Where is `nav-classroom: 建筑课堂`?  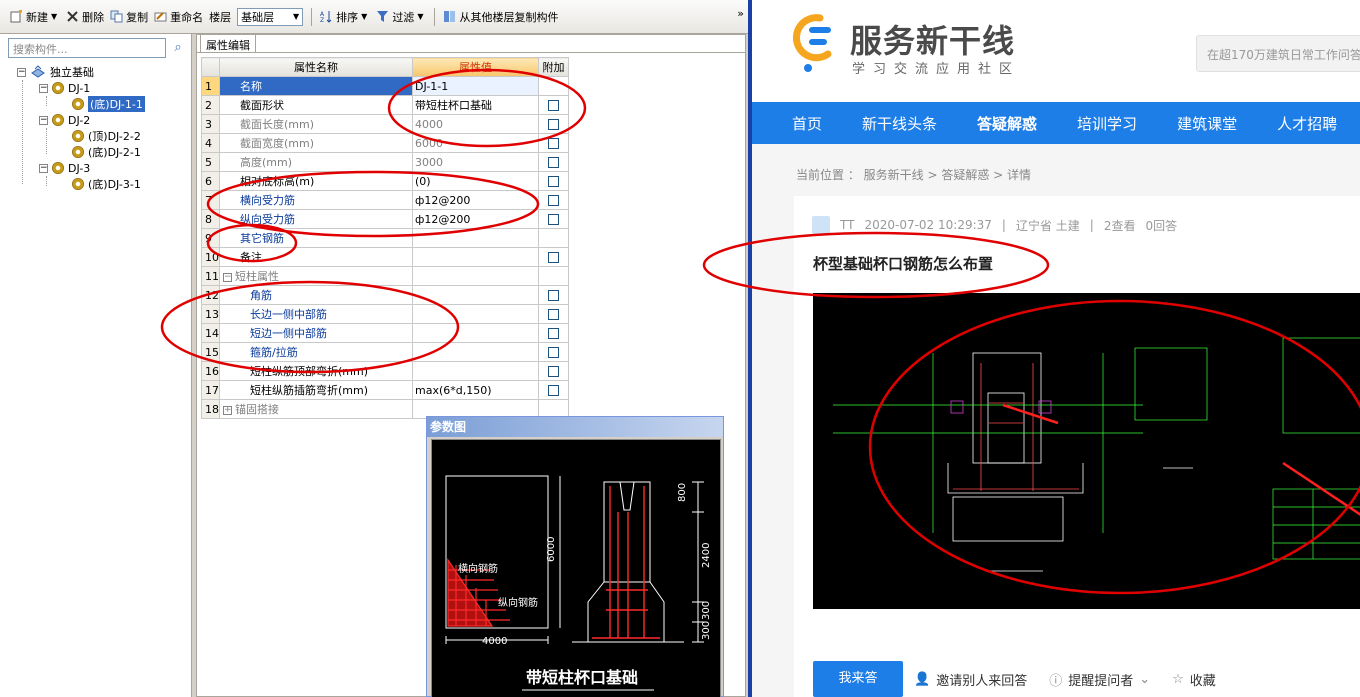 nav-classroom: 建筑课堂 is located at coordinates (1207, 123).